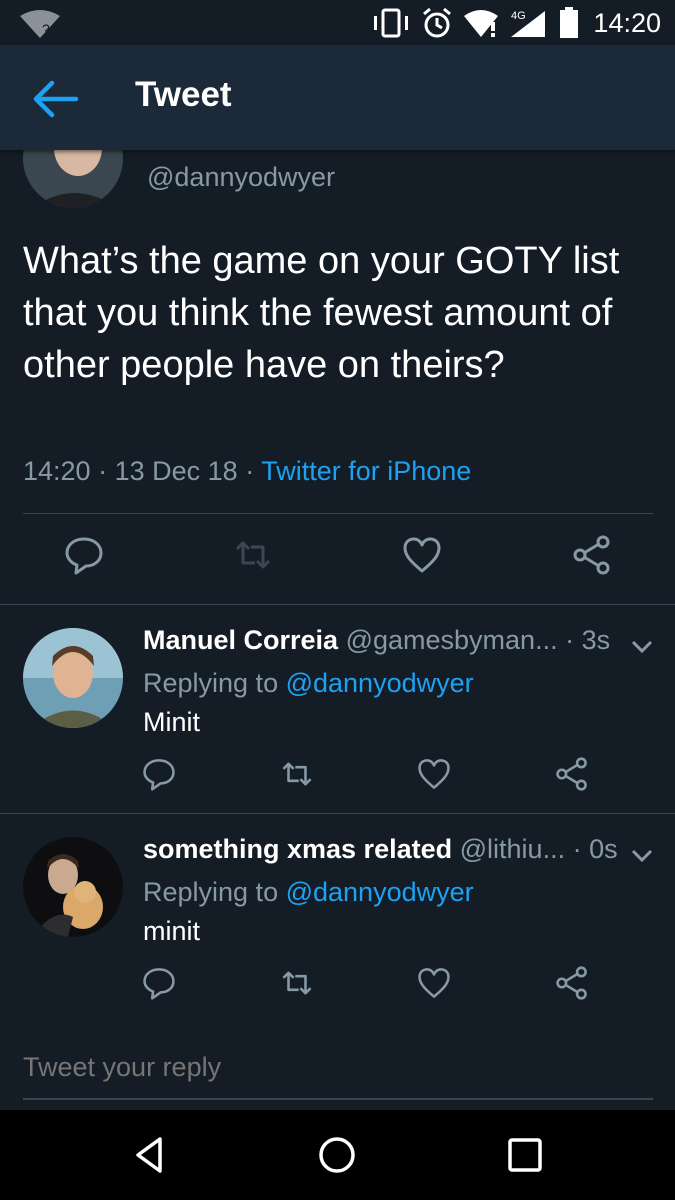 The width and height of the screenshot is (675, 1200). Describe the element at coordinates (40, 24) in the screenshot. I see `wifi-unknown-icon: ?` at that location.